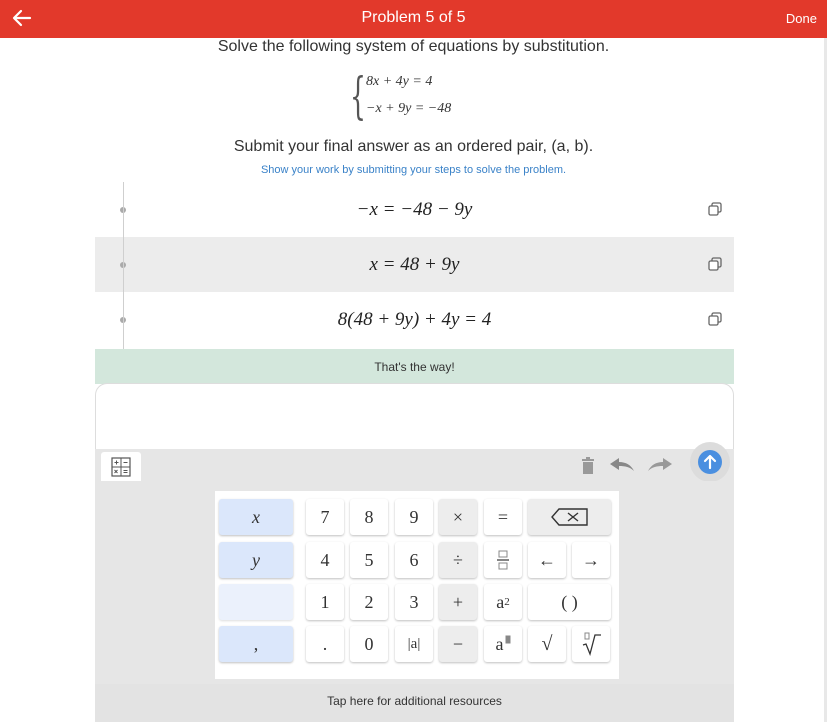 Image resolution: width=827 pixels, height=722 pixels. What do you see at coordinates (499, 643) in the screenshot?
I see `power-base: a` at bounding box center [499, 643].